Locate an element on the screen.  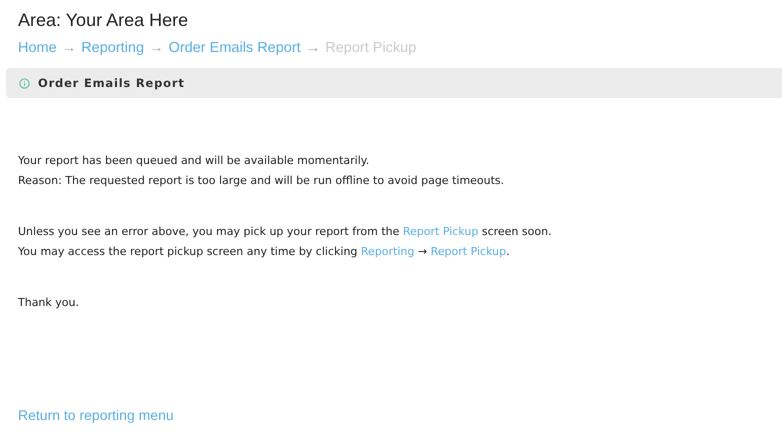
panel-title: Order Emails Report is located at coordinates (111, 83).